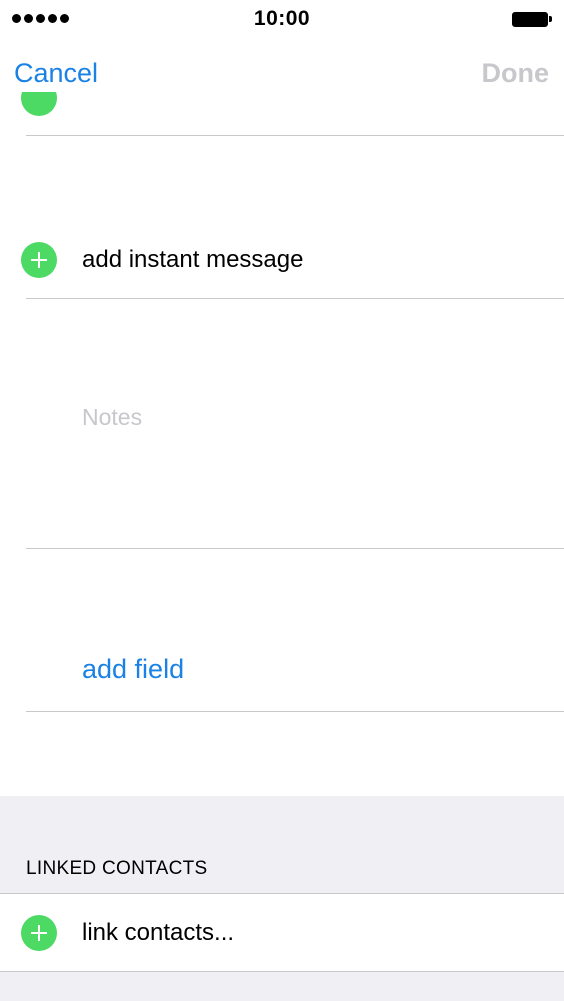 The width and height of the screenshot is (564, 1001). What do you see at coordinates (193, 259) in the screenshot?
I see `add-instant-message-label: add instant message` at bounding box center [193, 259].